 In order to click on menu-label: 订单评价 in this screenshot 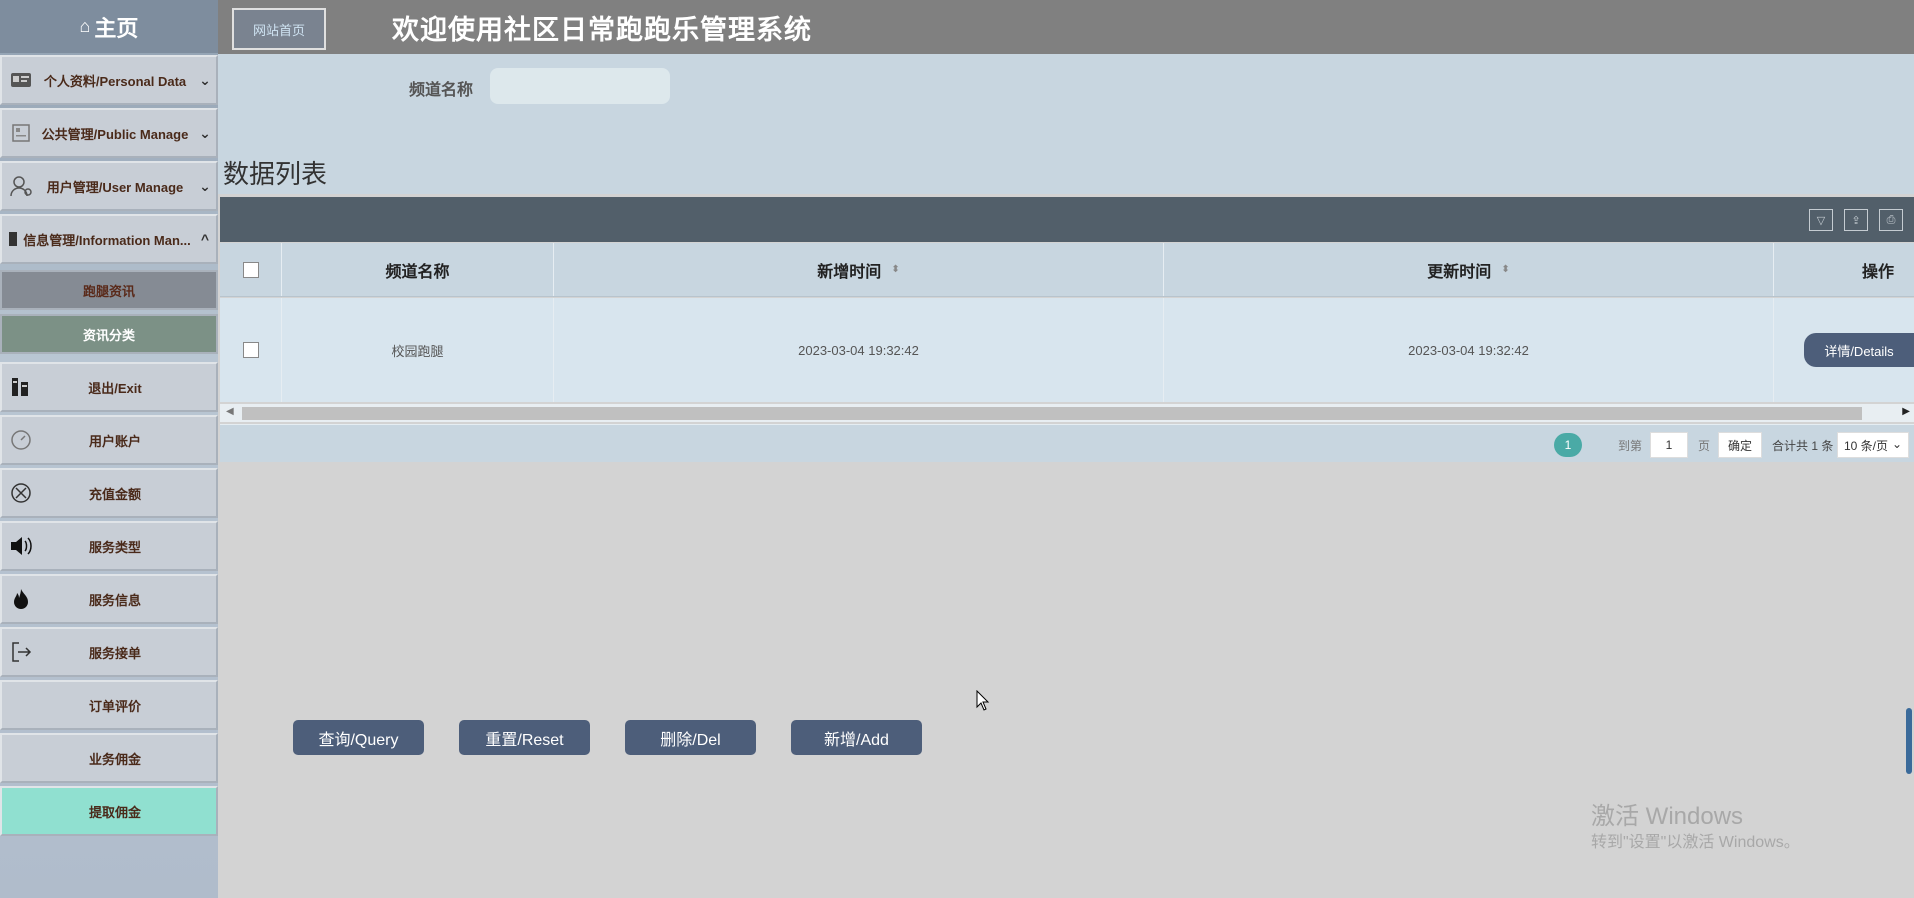, I will do `click(114, 706)`.